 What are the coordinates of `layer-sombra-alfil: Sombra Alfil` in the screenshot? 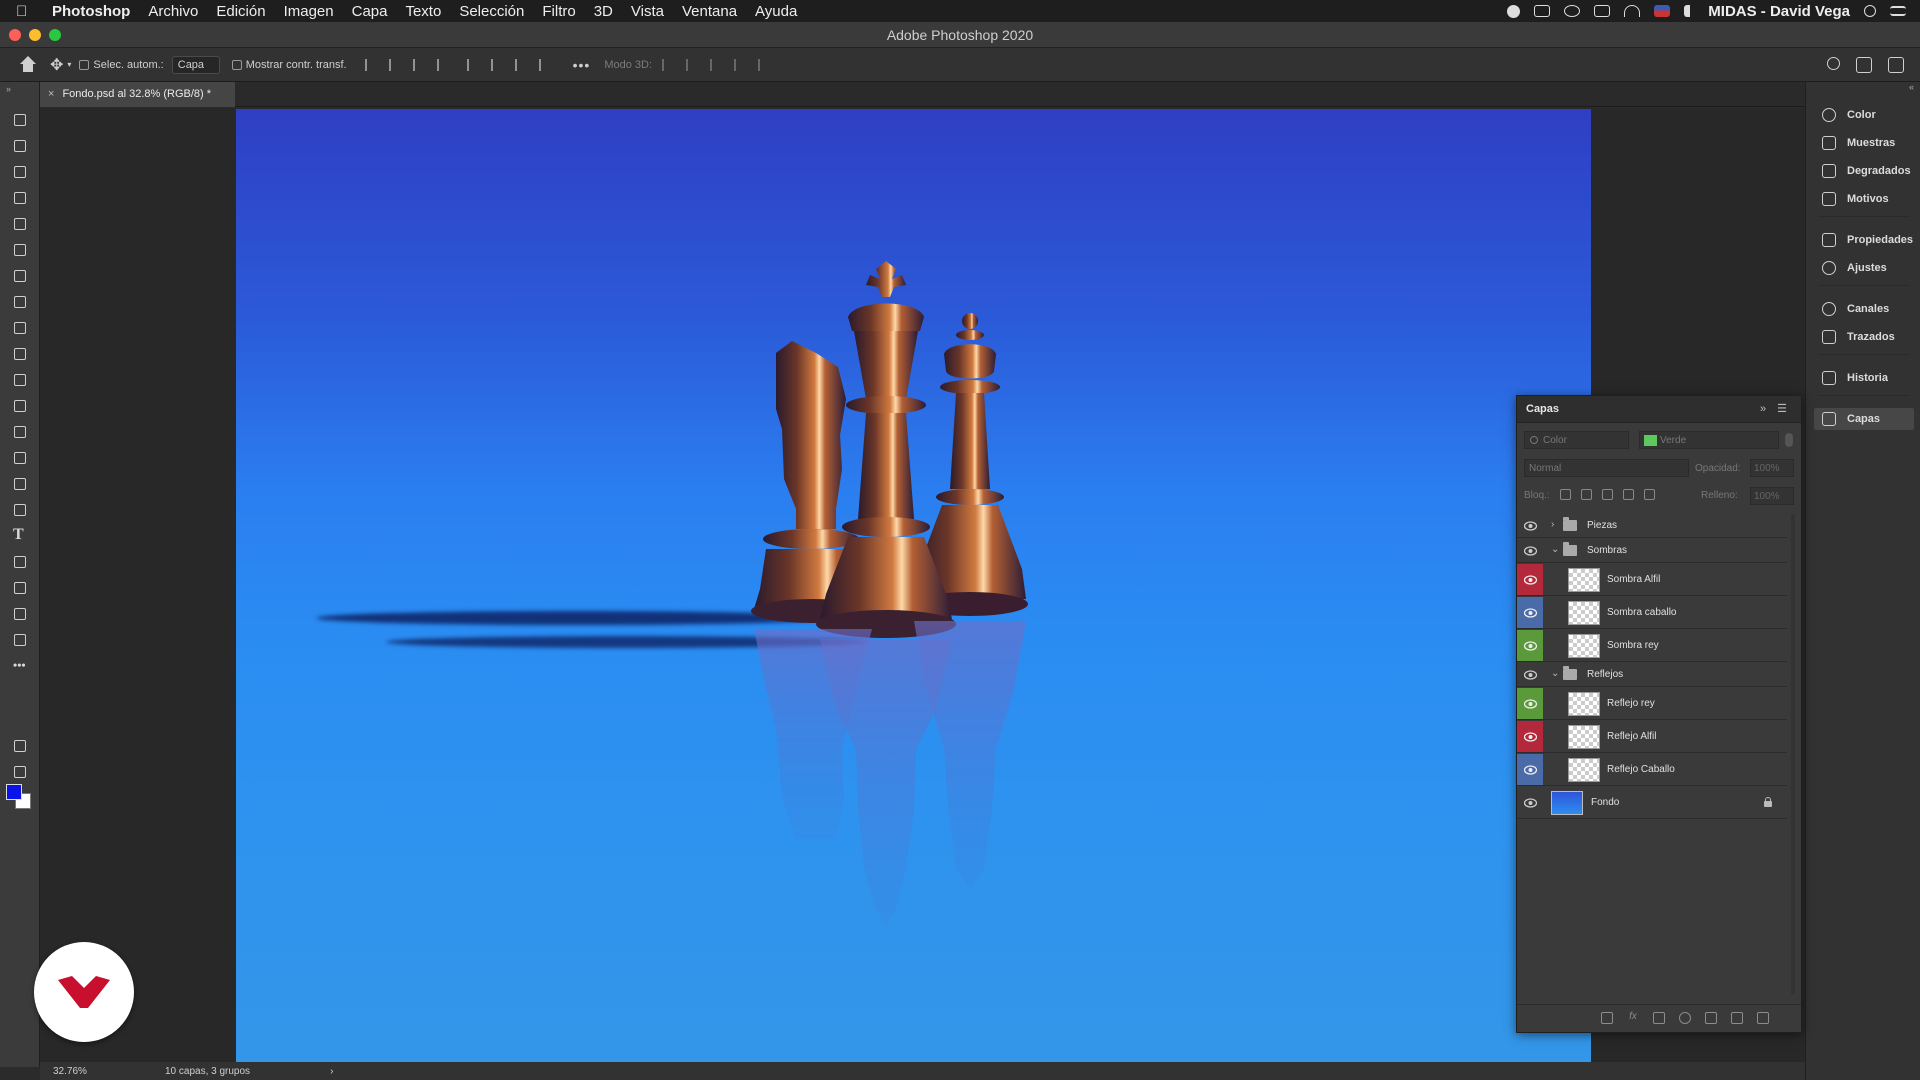 It's located at (1652, 580).